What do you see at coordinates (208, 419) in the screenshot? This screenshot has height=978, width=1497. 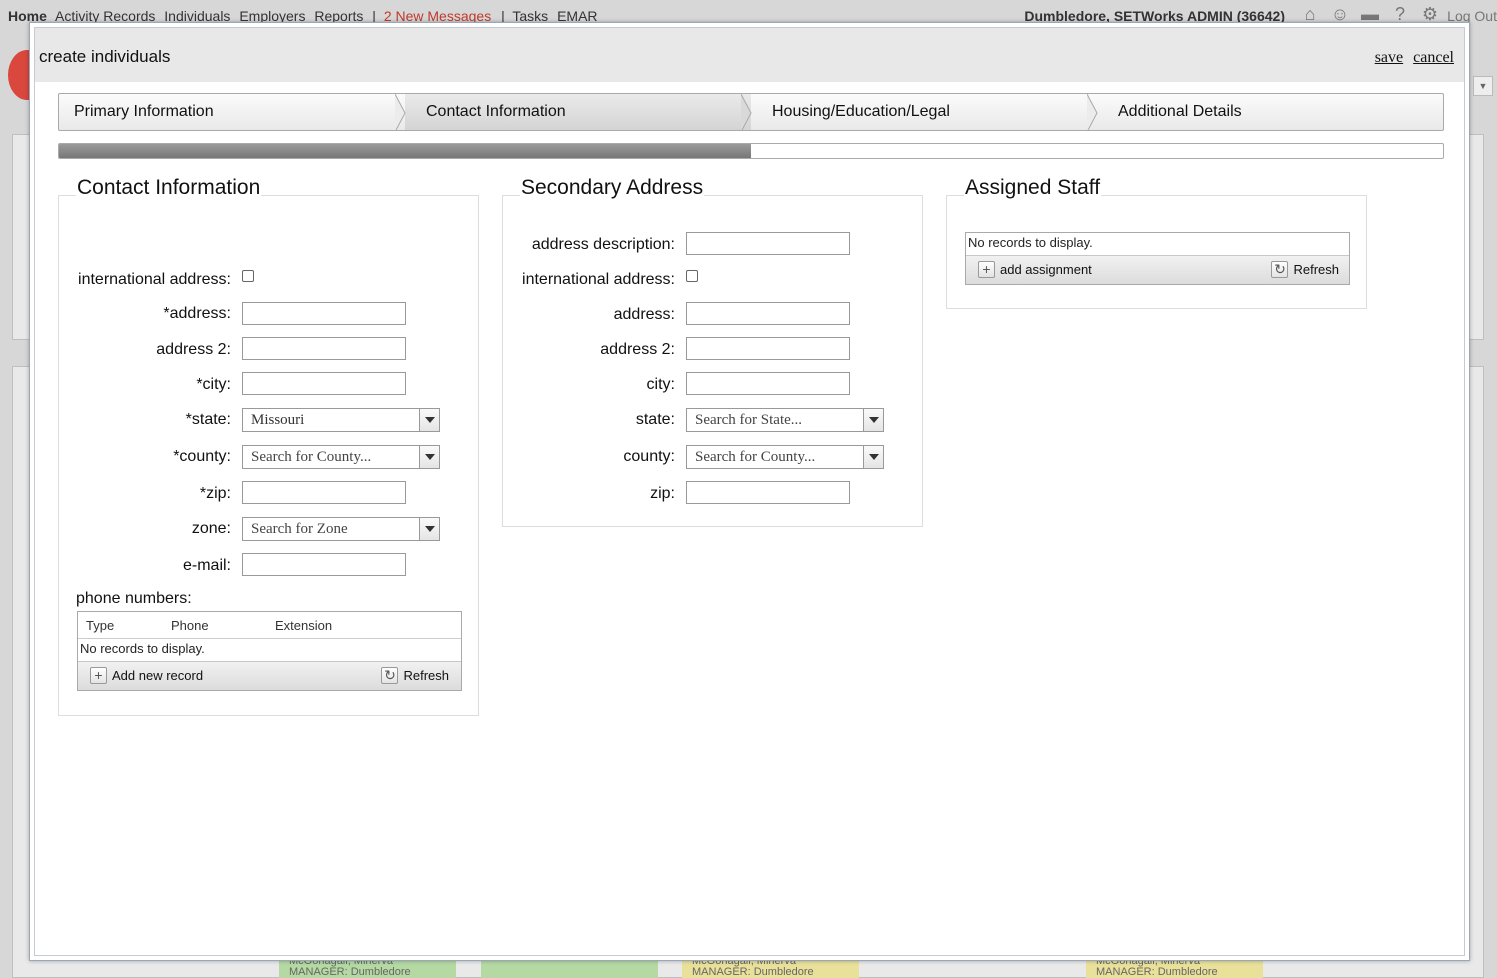 I see `state-label: *state:` at bounding box center [208, 419].